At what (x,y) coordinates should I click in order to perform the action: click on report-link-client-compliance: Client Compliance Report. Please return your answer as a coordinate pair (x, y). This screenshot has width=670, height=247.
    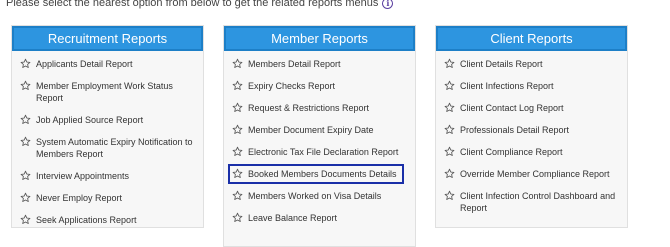
    Looking at the image, I should click on (532, 152).